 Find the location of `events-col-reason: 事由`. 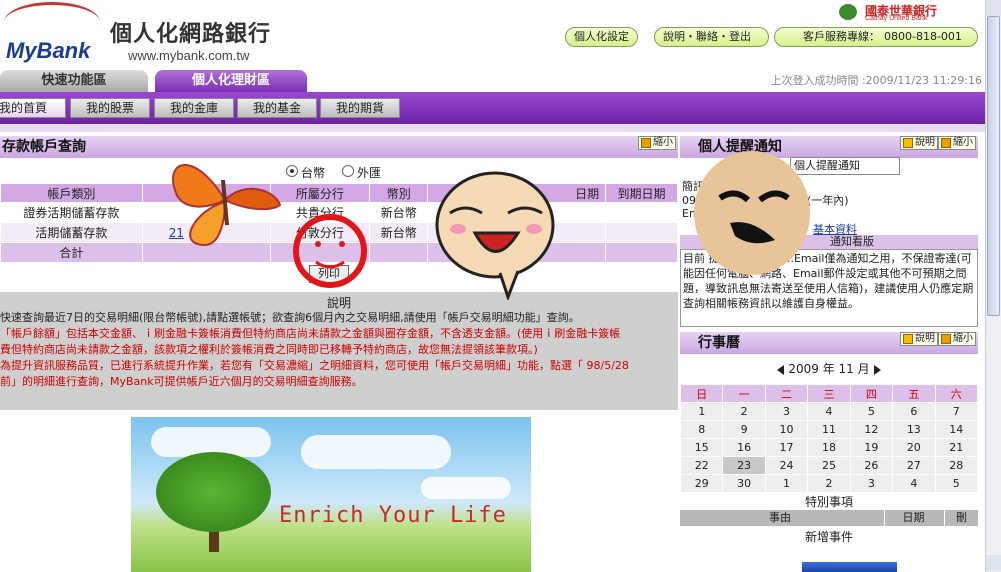

events-col-reason: 事由 is located at coordinates (780, 517).